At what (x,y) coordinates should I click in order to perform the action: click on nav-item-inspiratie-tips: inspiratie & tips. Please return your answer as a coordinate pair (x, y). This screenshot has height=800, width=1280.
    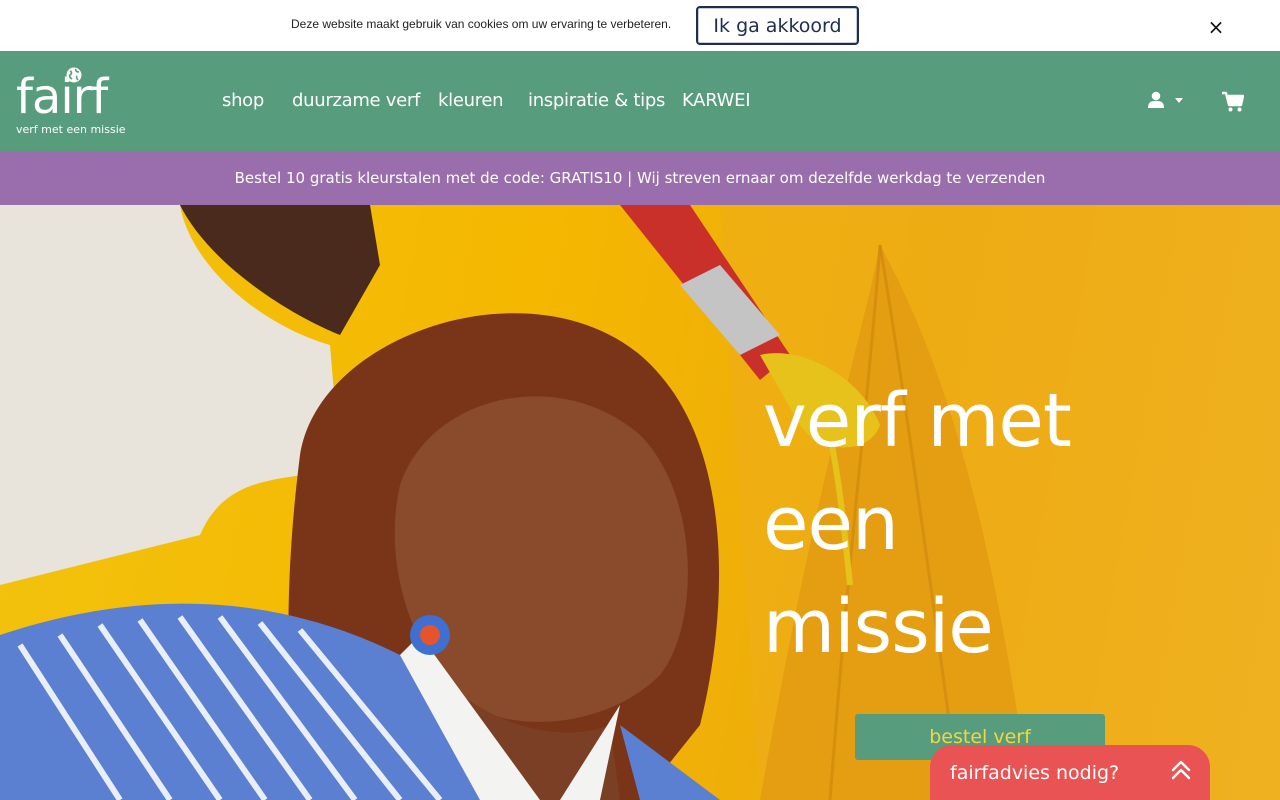
    Looking at the image, I should click on (596, 100).